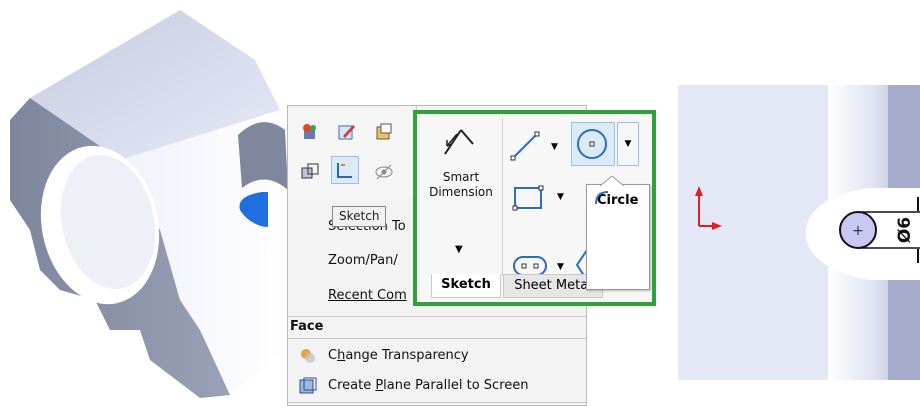 The height and width of the screenshot is (406, 920). What do you see at coordinates (456, 385) in the screenshot?
I see `label-part: lane Parallel to Screen` at bounding box center [456, 385].